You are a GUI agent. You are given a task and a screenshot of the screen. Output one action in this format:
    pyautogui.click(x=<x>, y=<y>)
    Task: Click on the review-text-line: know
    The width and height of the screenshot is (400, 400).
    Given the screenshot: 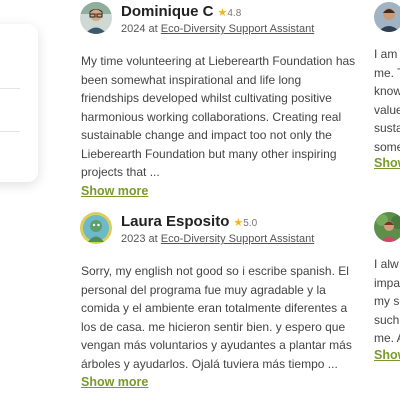 What is the action you would take?
    pyautogui.click(x=387, y=91)
    